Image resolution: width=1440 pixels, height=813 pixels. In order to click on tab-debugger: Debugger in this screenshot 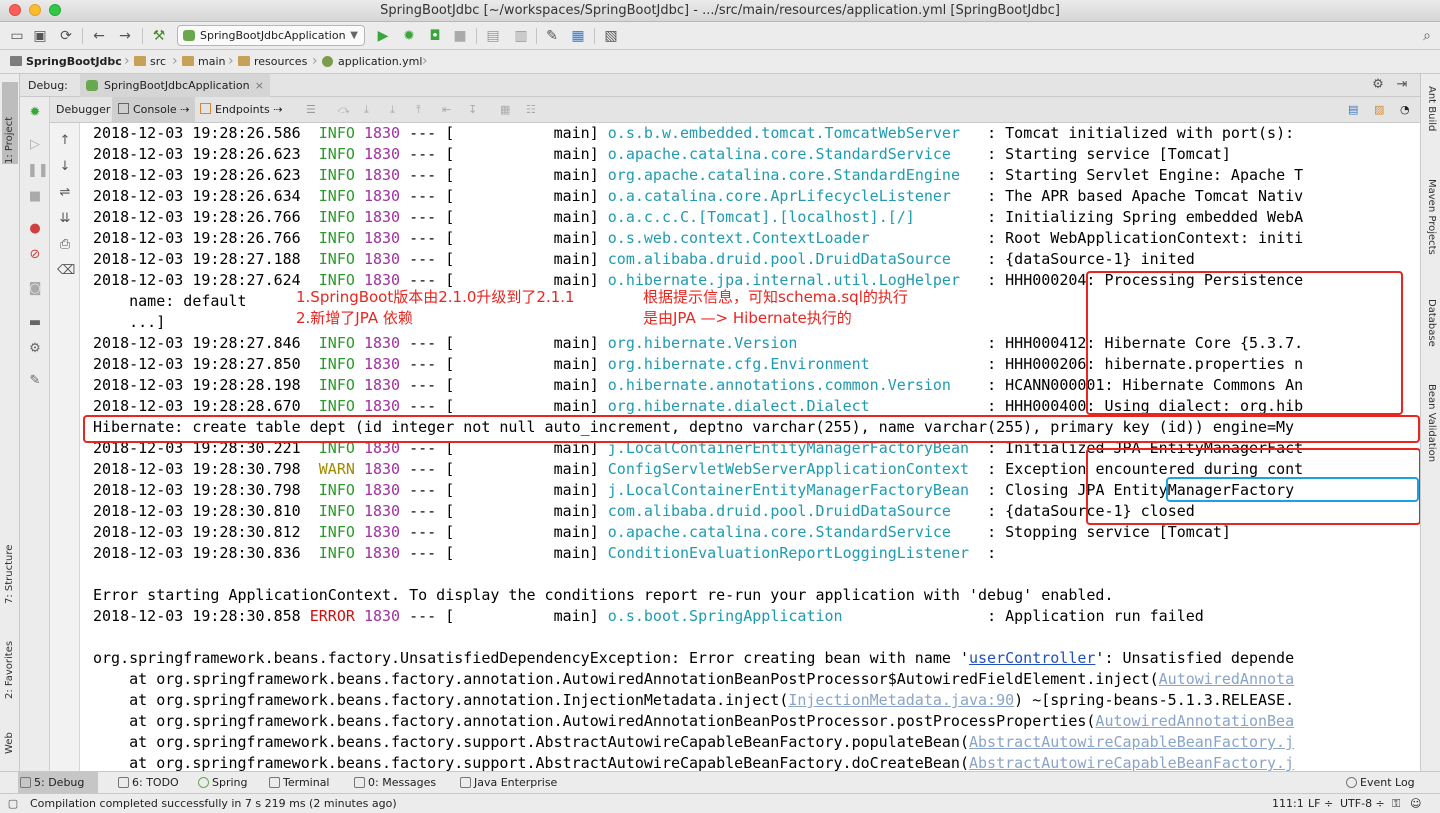, I will do `click(83, 109)`.